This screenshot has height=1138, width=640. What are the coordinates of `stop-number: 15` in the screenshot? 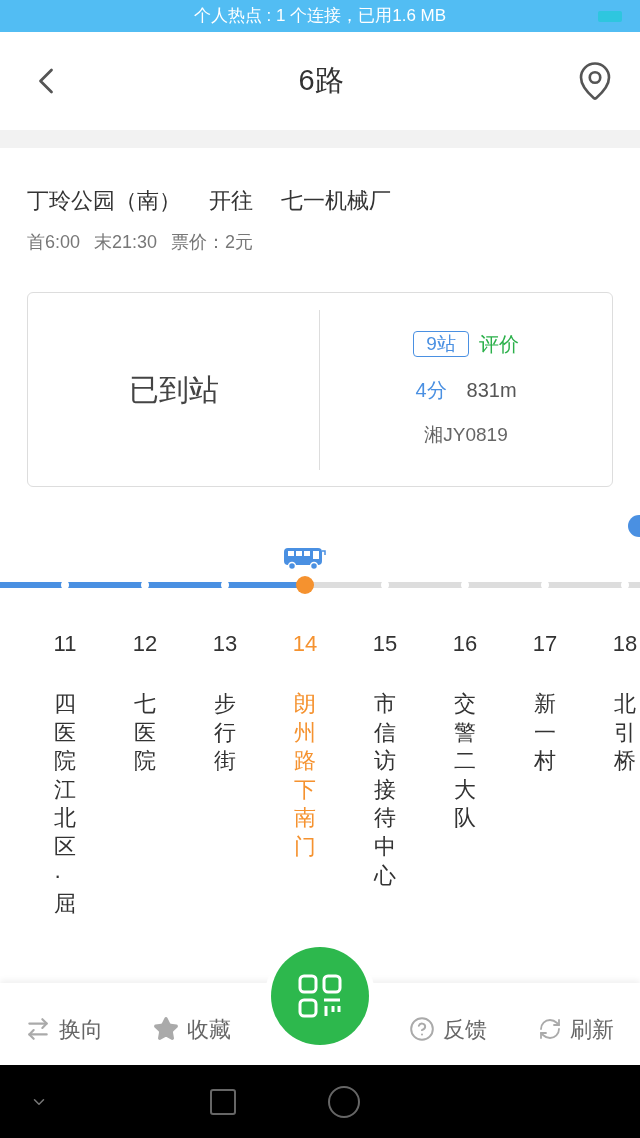 It's located at (385, 644).